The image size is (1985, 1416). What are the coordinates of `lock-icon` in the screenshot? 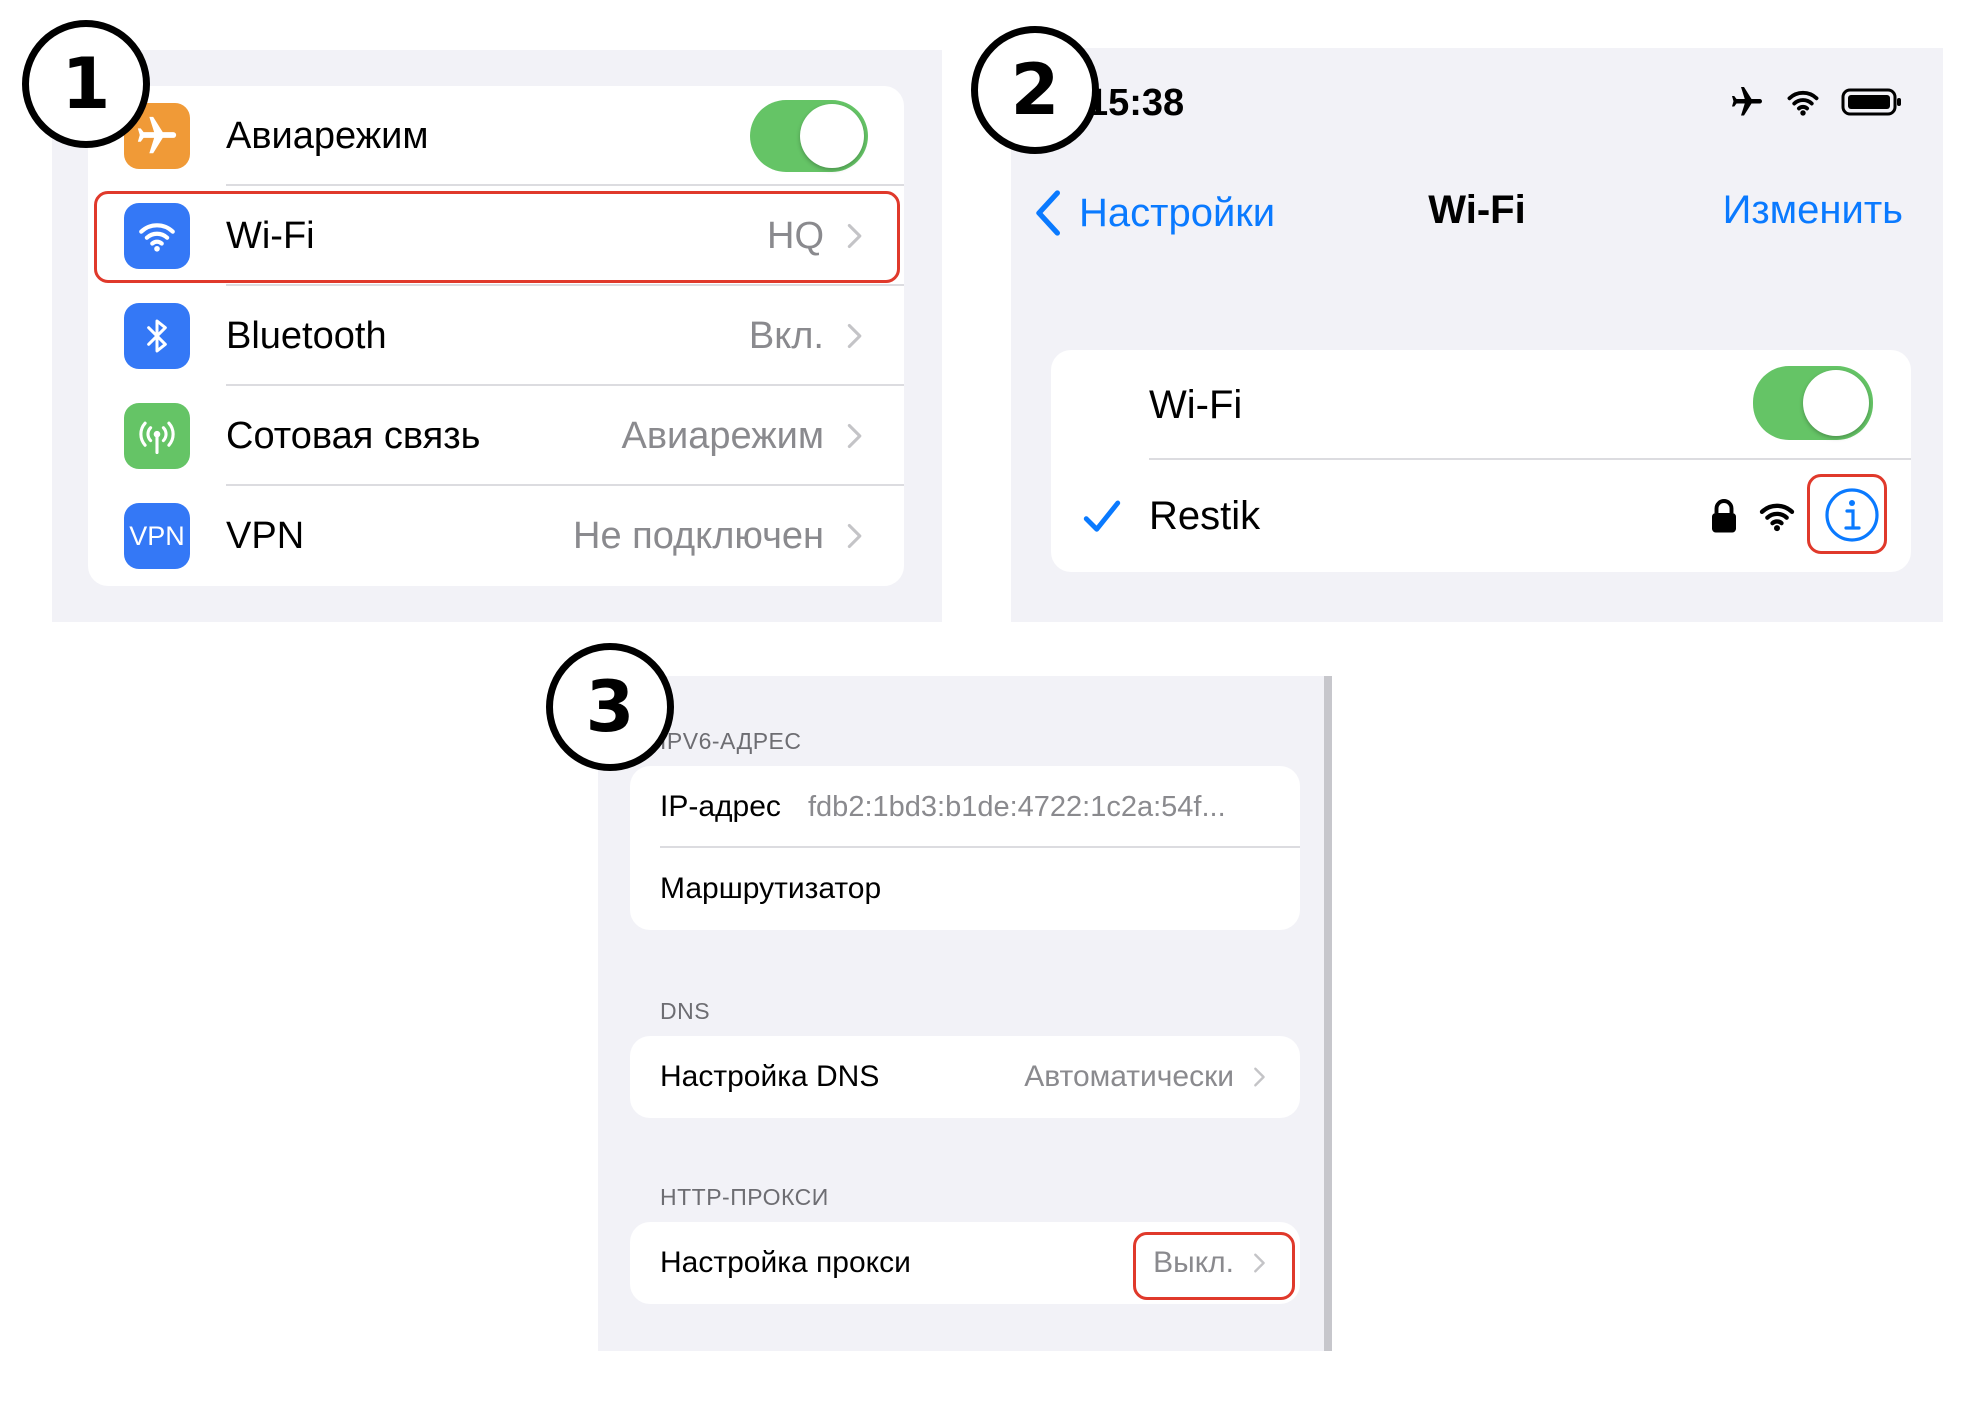 It's located at (1724, 516).